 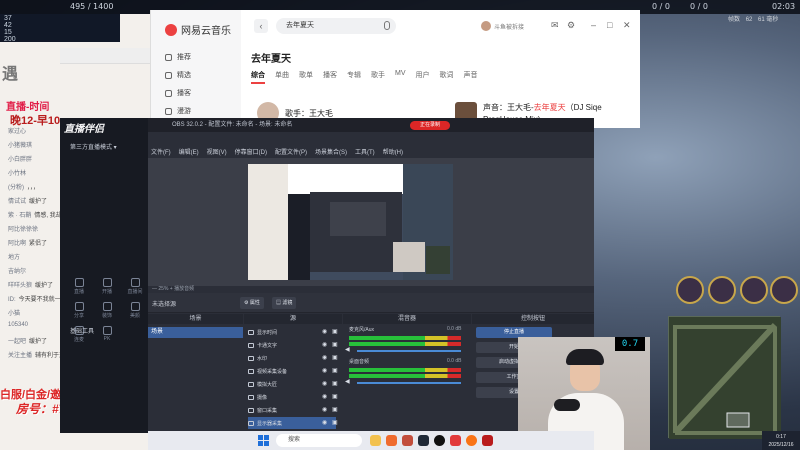 What do you see at coordinates (14, 314) in the screenshot?
I see `chat-user: 小猫` at bounding box center [14, 314].